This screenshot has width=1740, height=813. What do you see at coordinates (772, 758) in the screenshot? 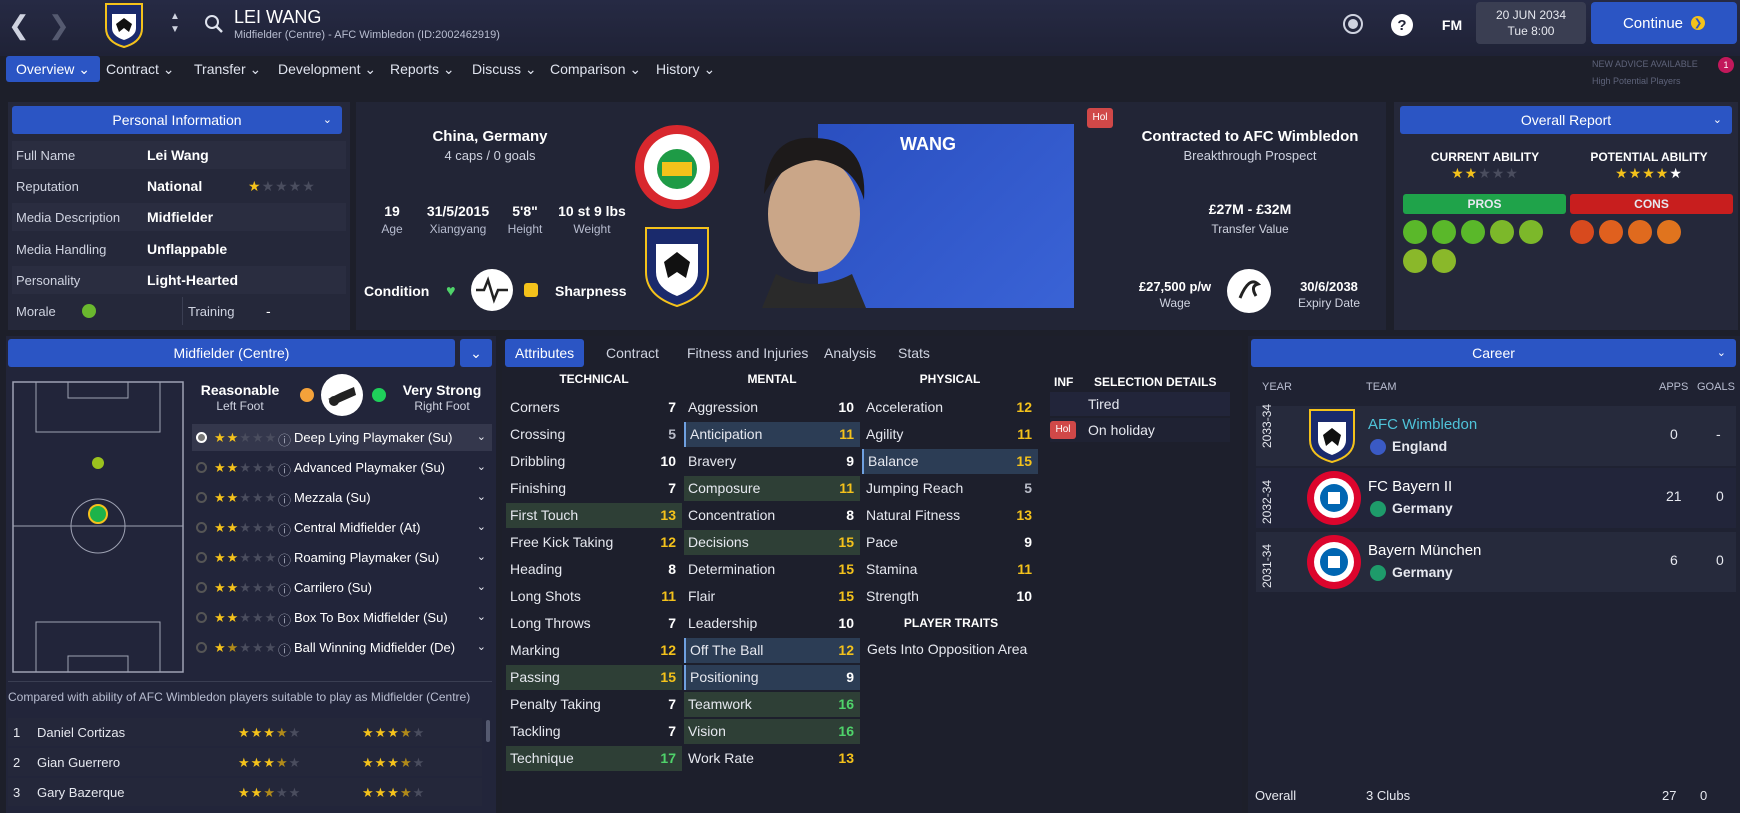
I see `attribute-row-mental: Work Rate 13` at bounding box center [772, 758].